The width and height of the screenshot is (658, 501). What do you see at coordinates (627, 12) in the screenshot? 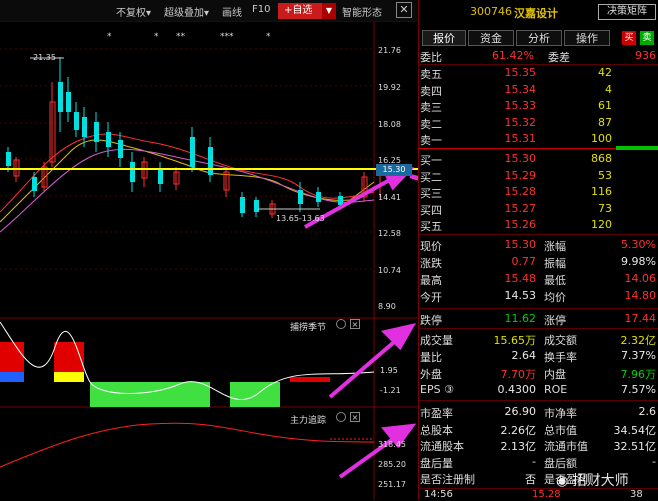
I see `decision-matrix-button: 决策矩阵` at bounding box center [627, 12].